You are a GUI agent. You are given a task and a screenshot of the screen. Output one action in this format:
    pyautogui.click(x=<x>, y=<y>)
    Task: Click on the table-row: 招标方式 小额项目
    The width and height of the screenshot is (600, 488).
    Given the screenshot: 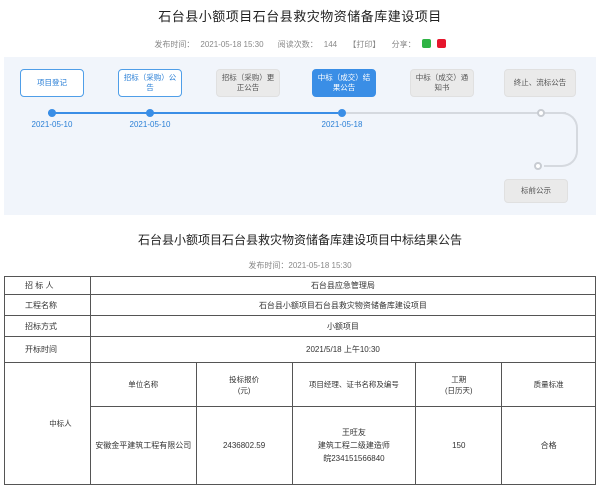 What is the action you would take?
    pyautogui.click(x=300, y=326)
    